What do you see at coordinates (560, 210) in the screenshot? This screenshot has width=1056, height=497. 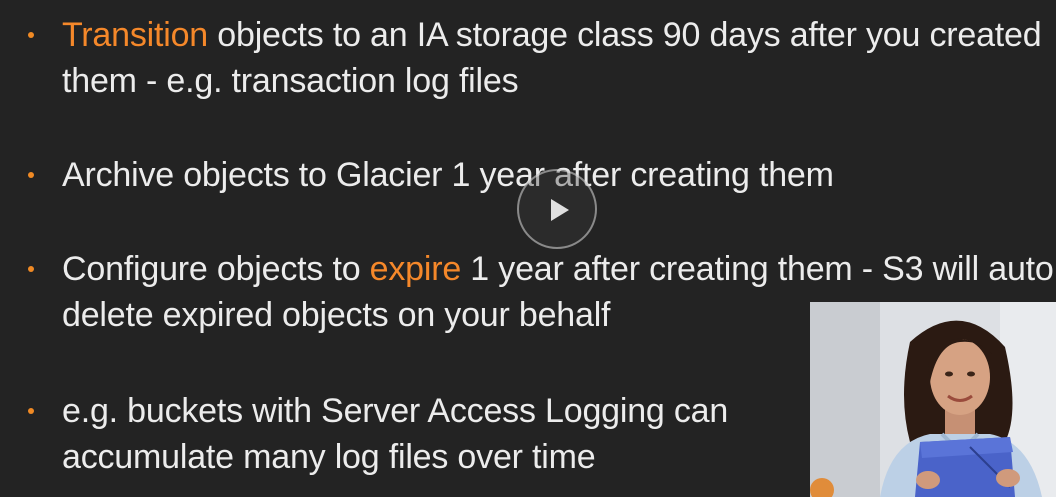 I see `play-icon` at bounding box center [560, 210].